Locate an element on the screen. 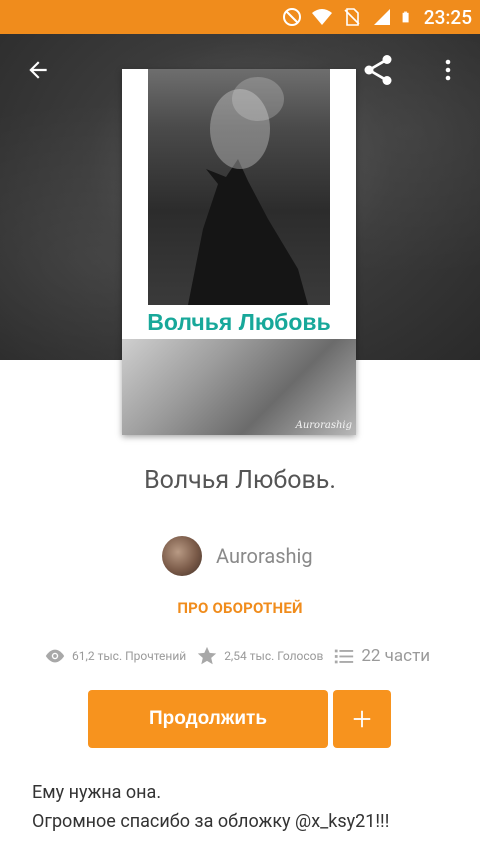 The image size is (480, 854). share-button is located at coordinates (378, 70).